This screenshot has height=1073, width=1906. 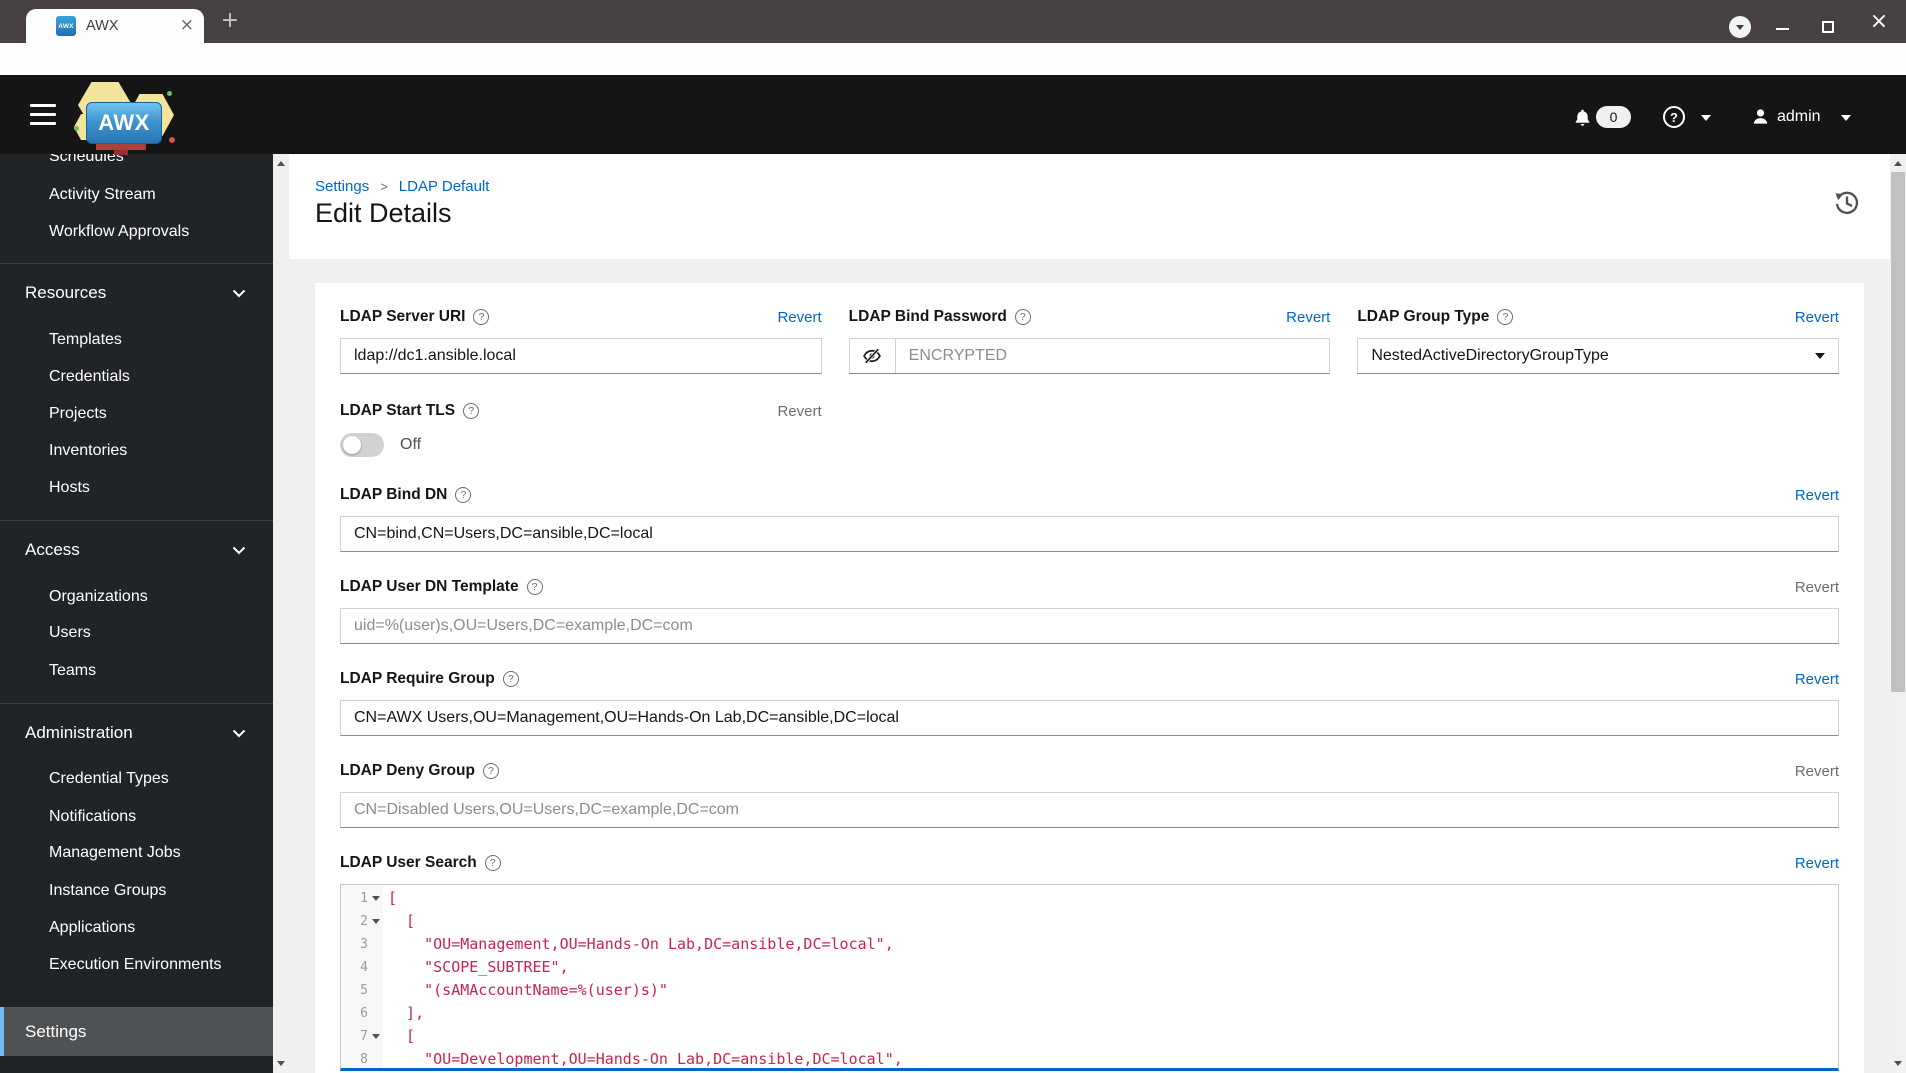 What do you see at coordinates (1089, 771) in the screenshot?
I see `field-label-row: LDAP Deny Group? Revert` at bounding box center [1089, 771].